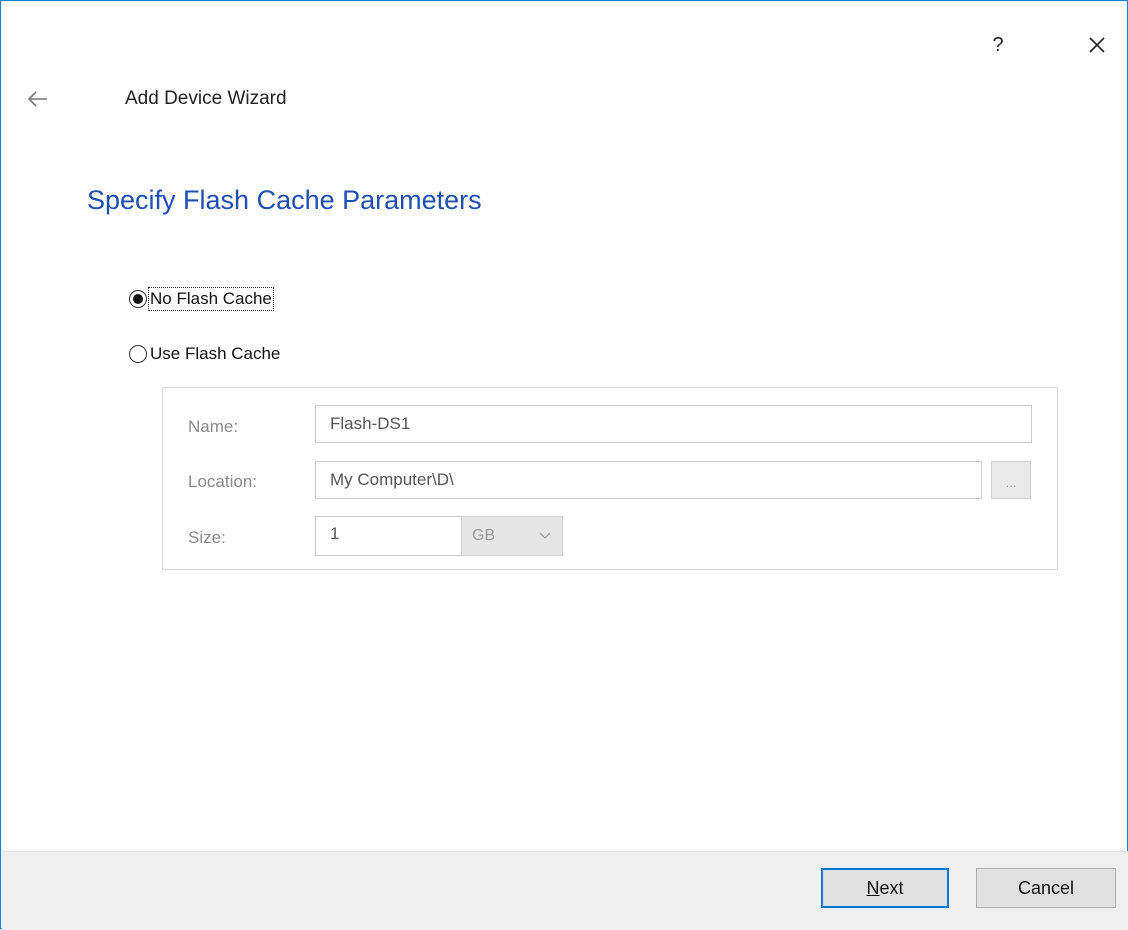  What do you see at coordinates (512, 536) in the screenshot?
I see `size-unit-select: GB` at bounding box center [512, 536].